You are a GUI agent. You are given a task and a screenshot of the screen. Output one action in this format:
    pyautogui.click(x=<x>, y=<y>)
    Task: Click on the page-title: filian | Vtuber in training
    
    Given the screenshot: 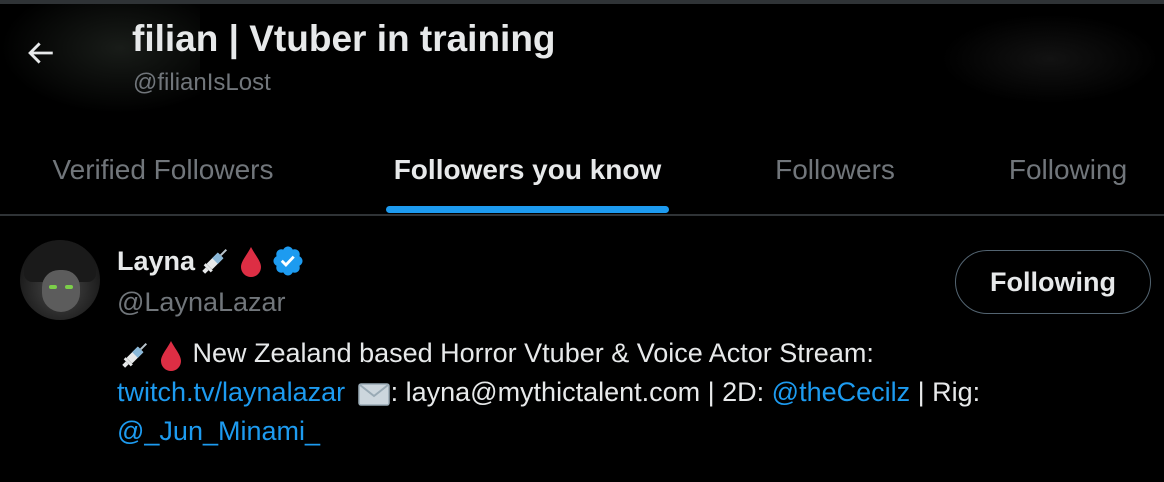 What is the action you would take?
    pyautogui.click(x=344, y=38)
    